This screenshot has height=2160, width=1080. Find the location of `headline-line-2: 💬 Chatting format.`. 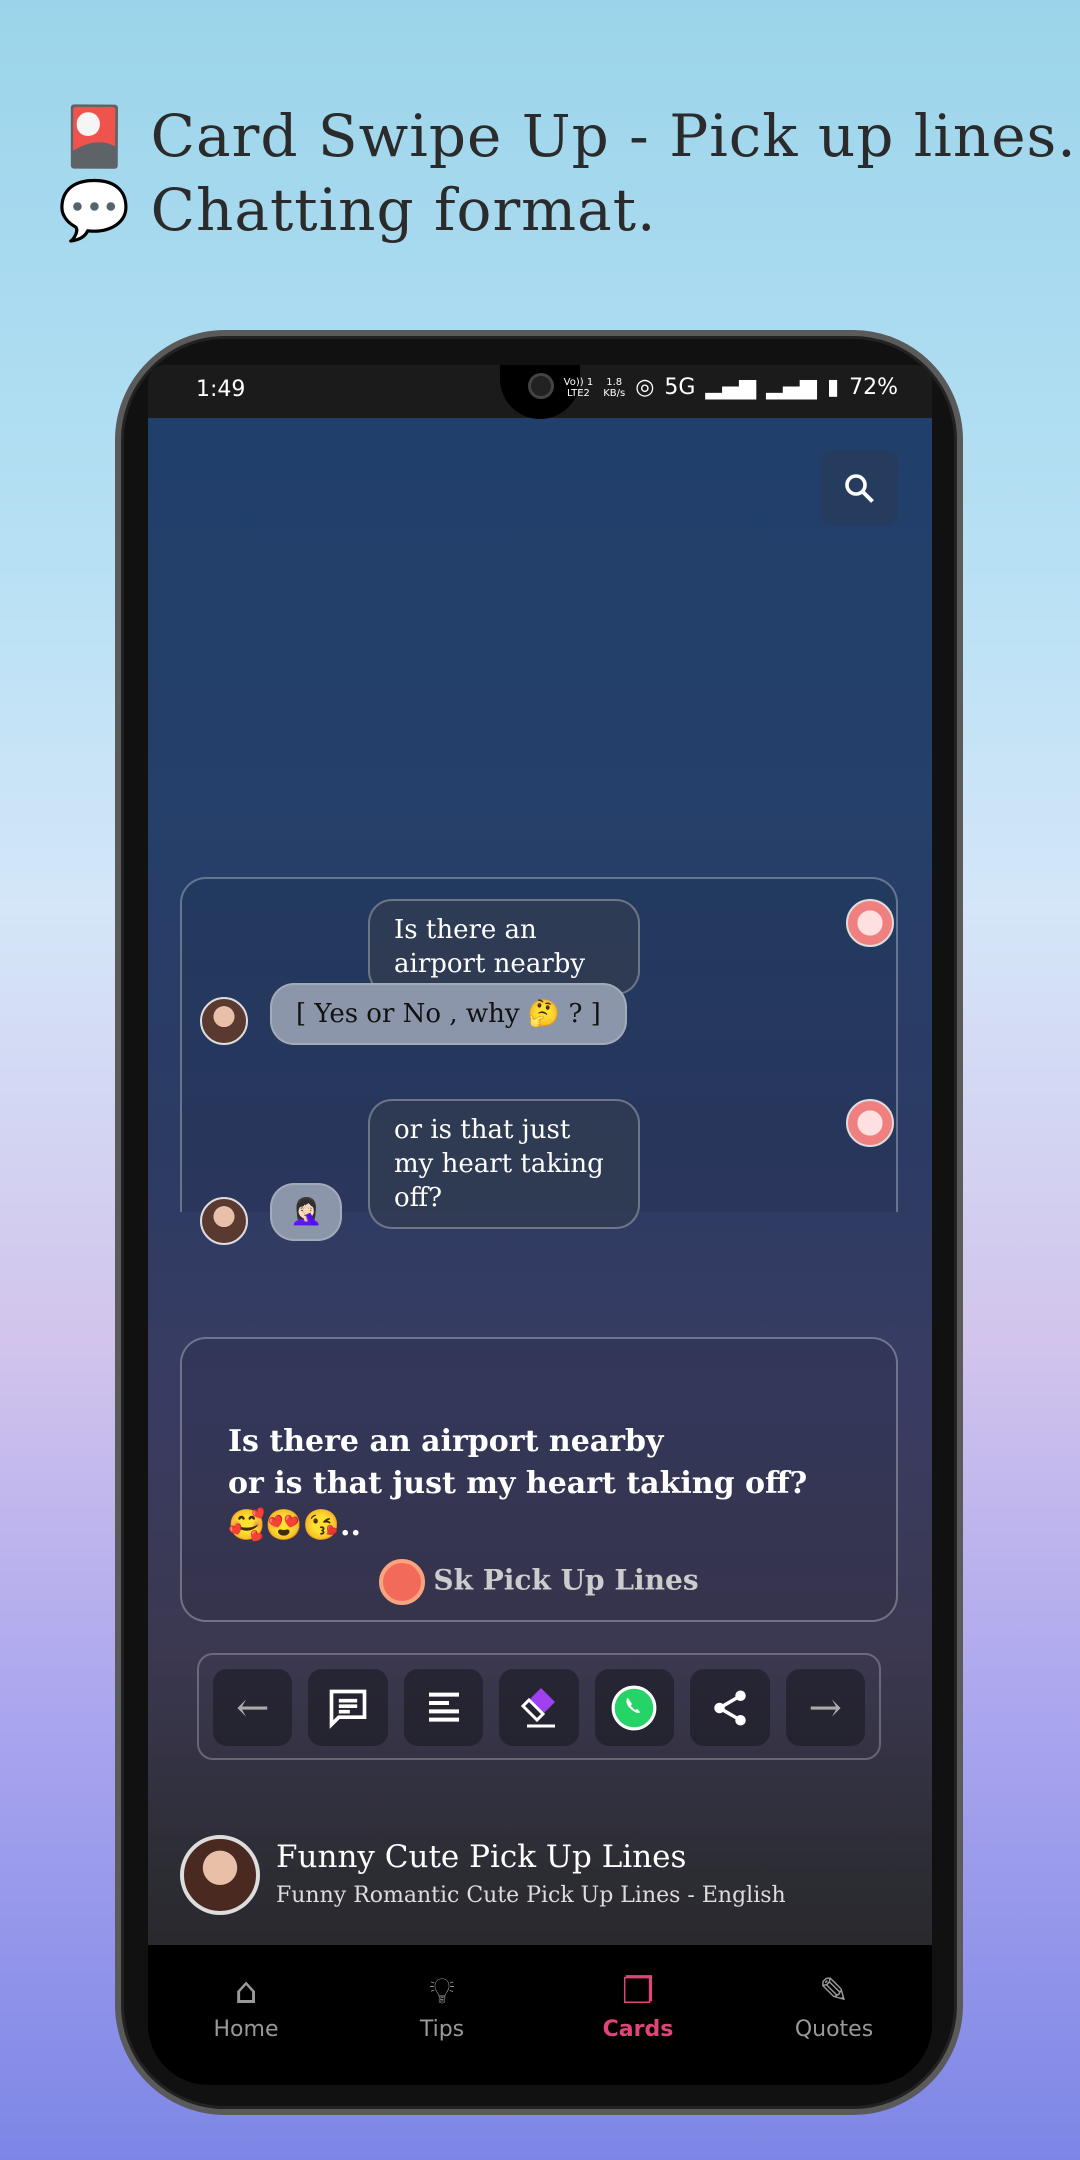

headline-line-2: 💬 Chatting format. is located at coordinates (357, 210).